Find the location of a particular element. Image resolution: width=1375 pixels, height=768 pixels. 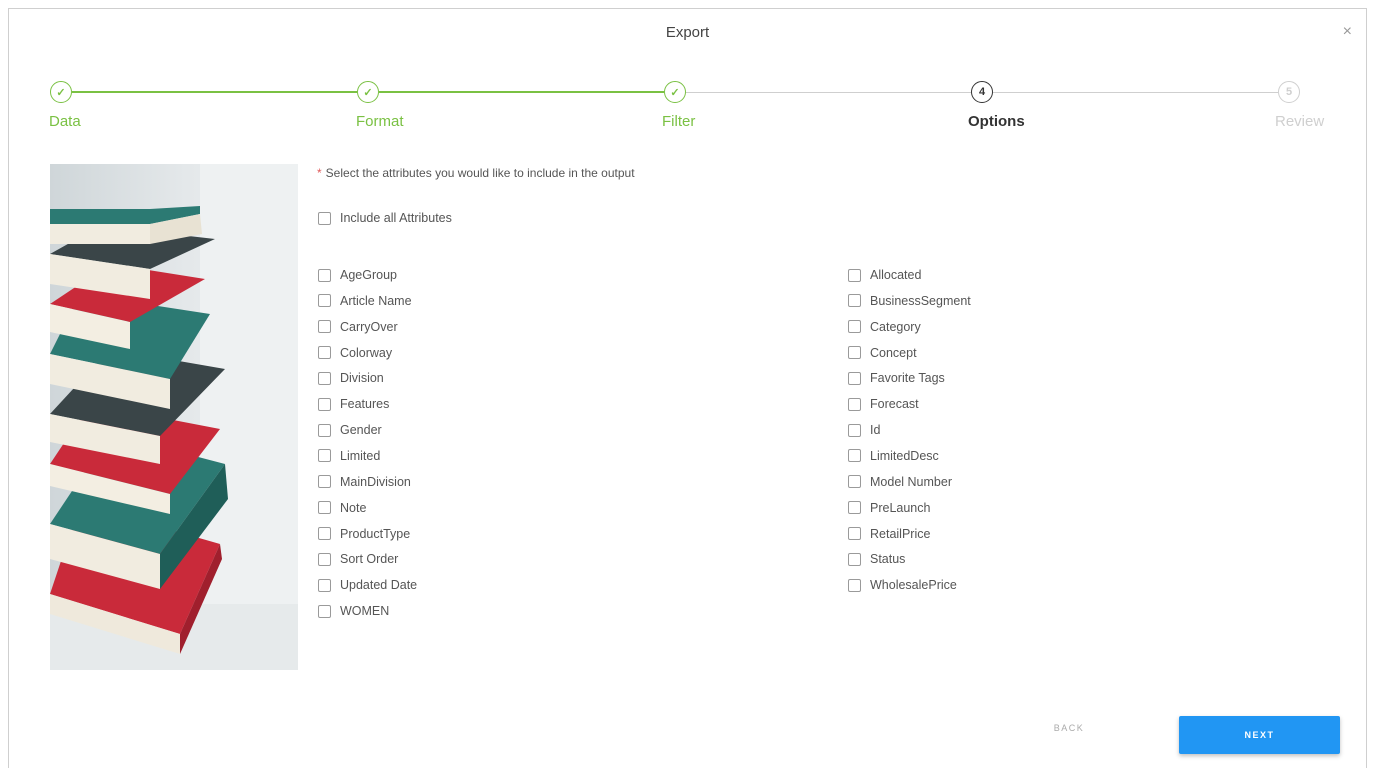

attribute-checkbox: ProductType is located at coordinates (364, 534).